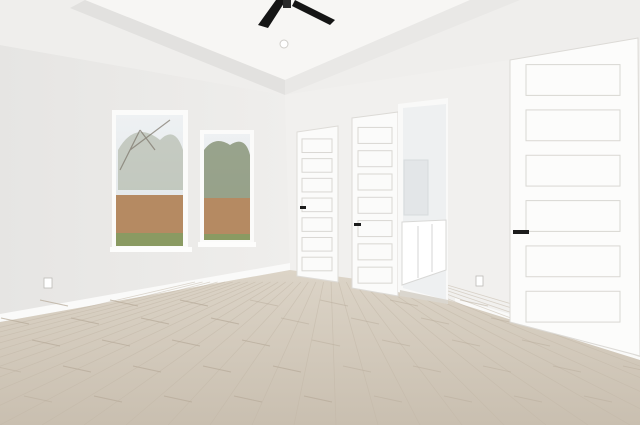  What do you see at coordinates (150, 180) in the screenshot?
I see `window-left` at bounding box center [150, 180].